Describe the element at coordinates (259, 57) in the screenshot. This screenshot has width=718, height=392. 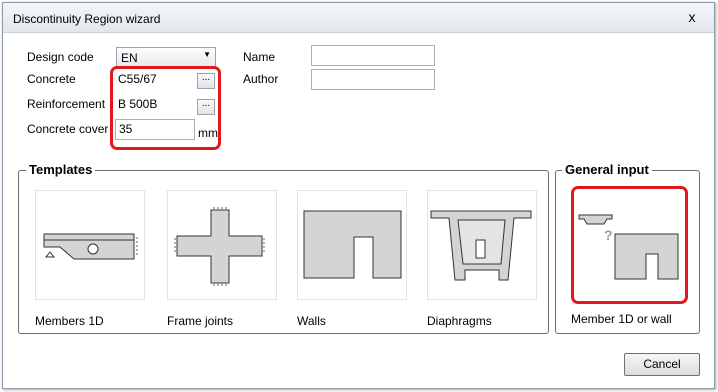
I see `name-label: Name` at that location.